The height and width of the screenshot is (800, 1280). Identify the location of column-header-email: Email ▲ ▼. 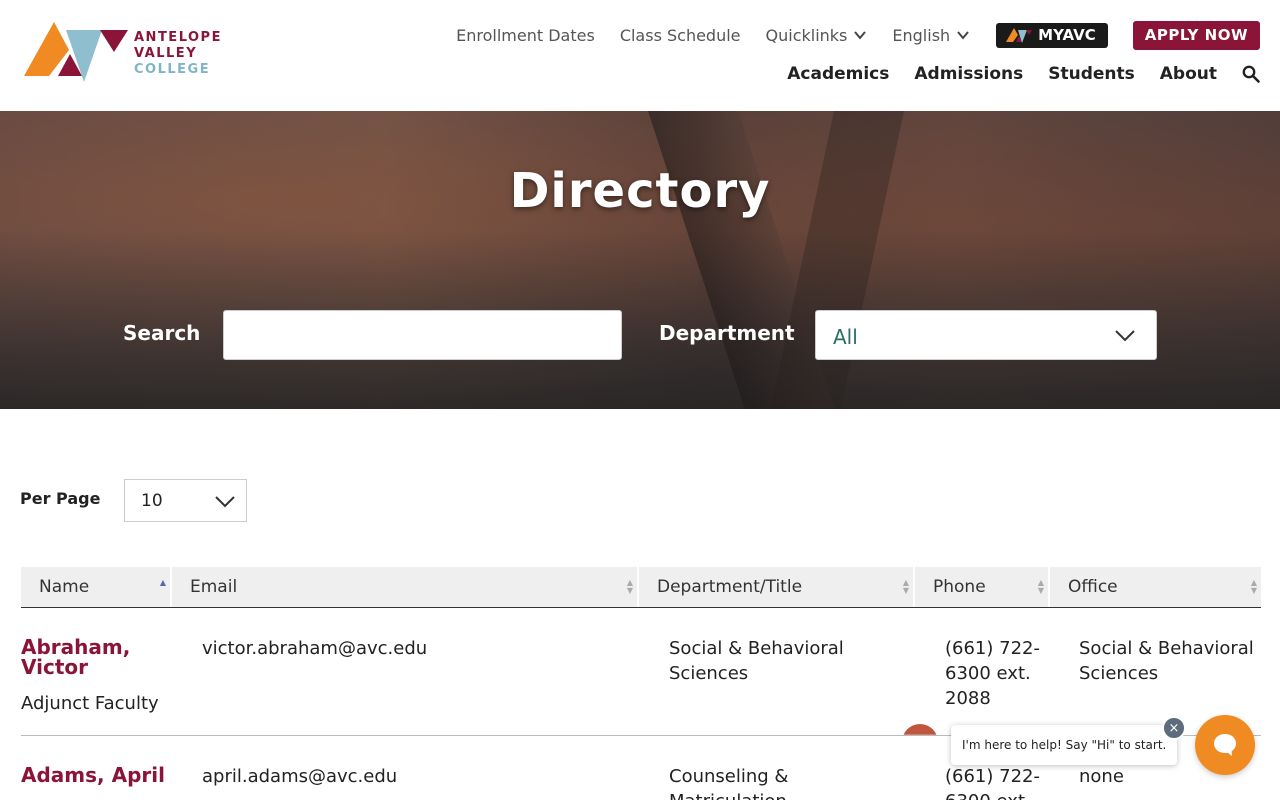
(405, 587).